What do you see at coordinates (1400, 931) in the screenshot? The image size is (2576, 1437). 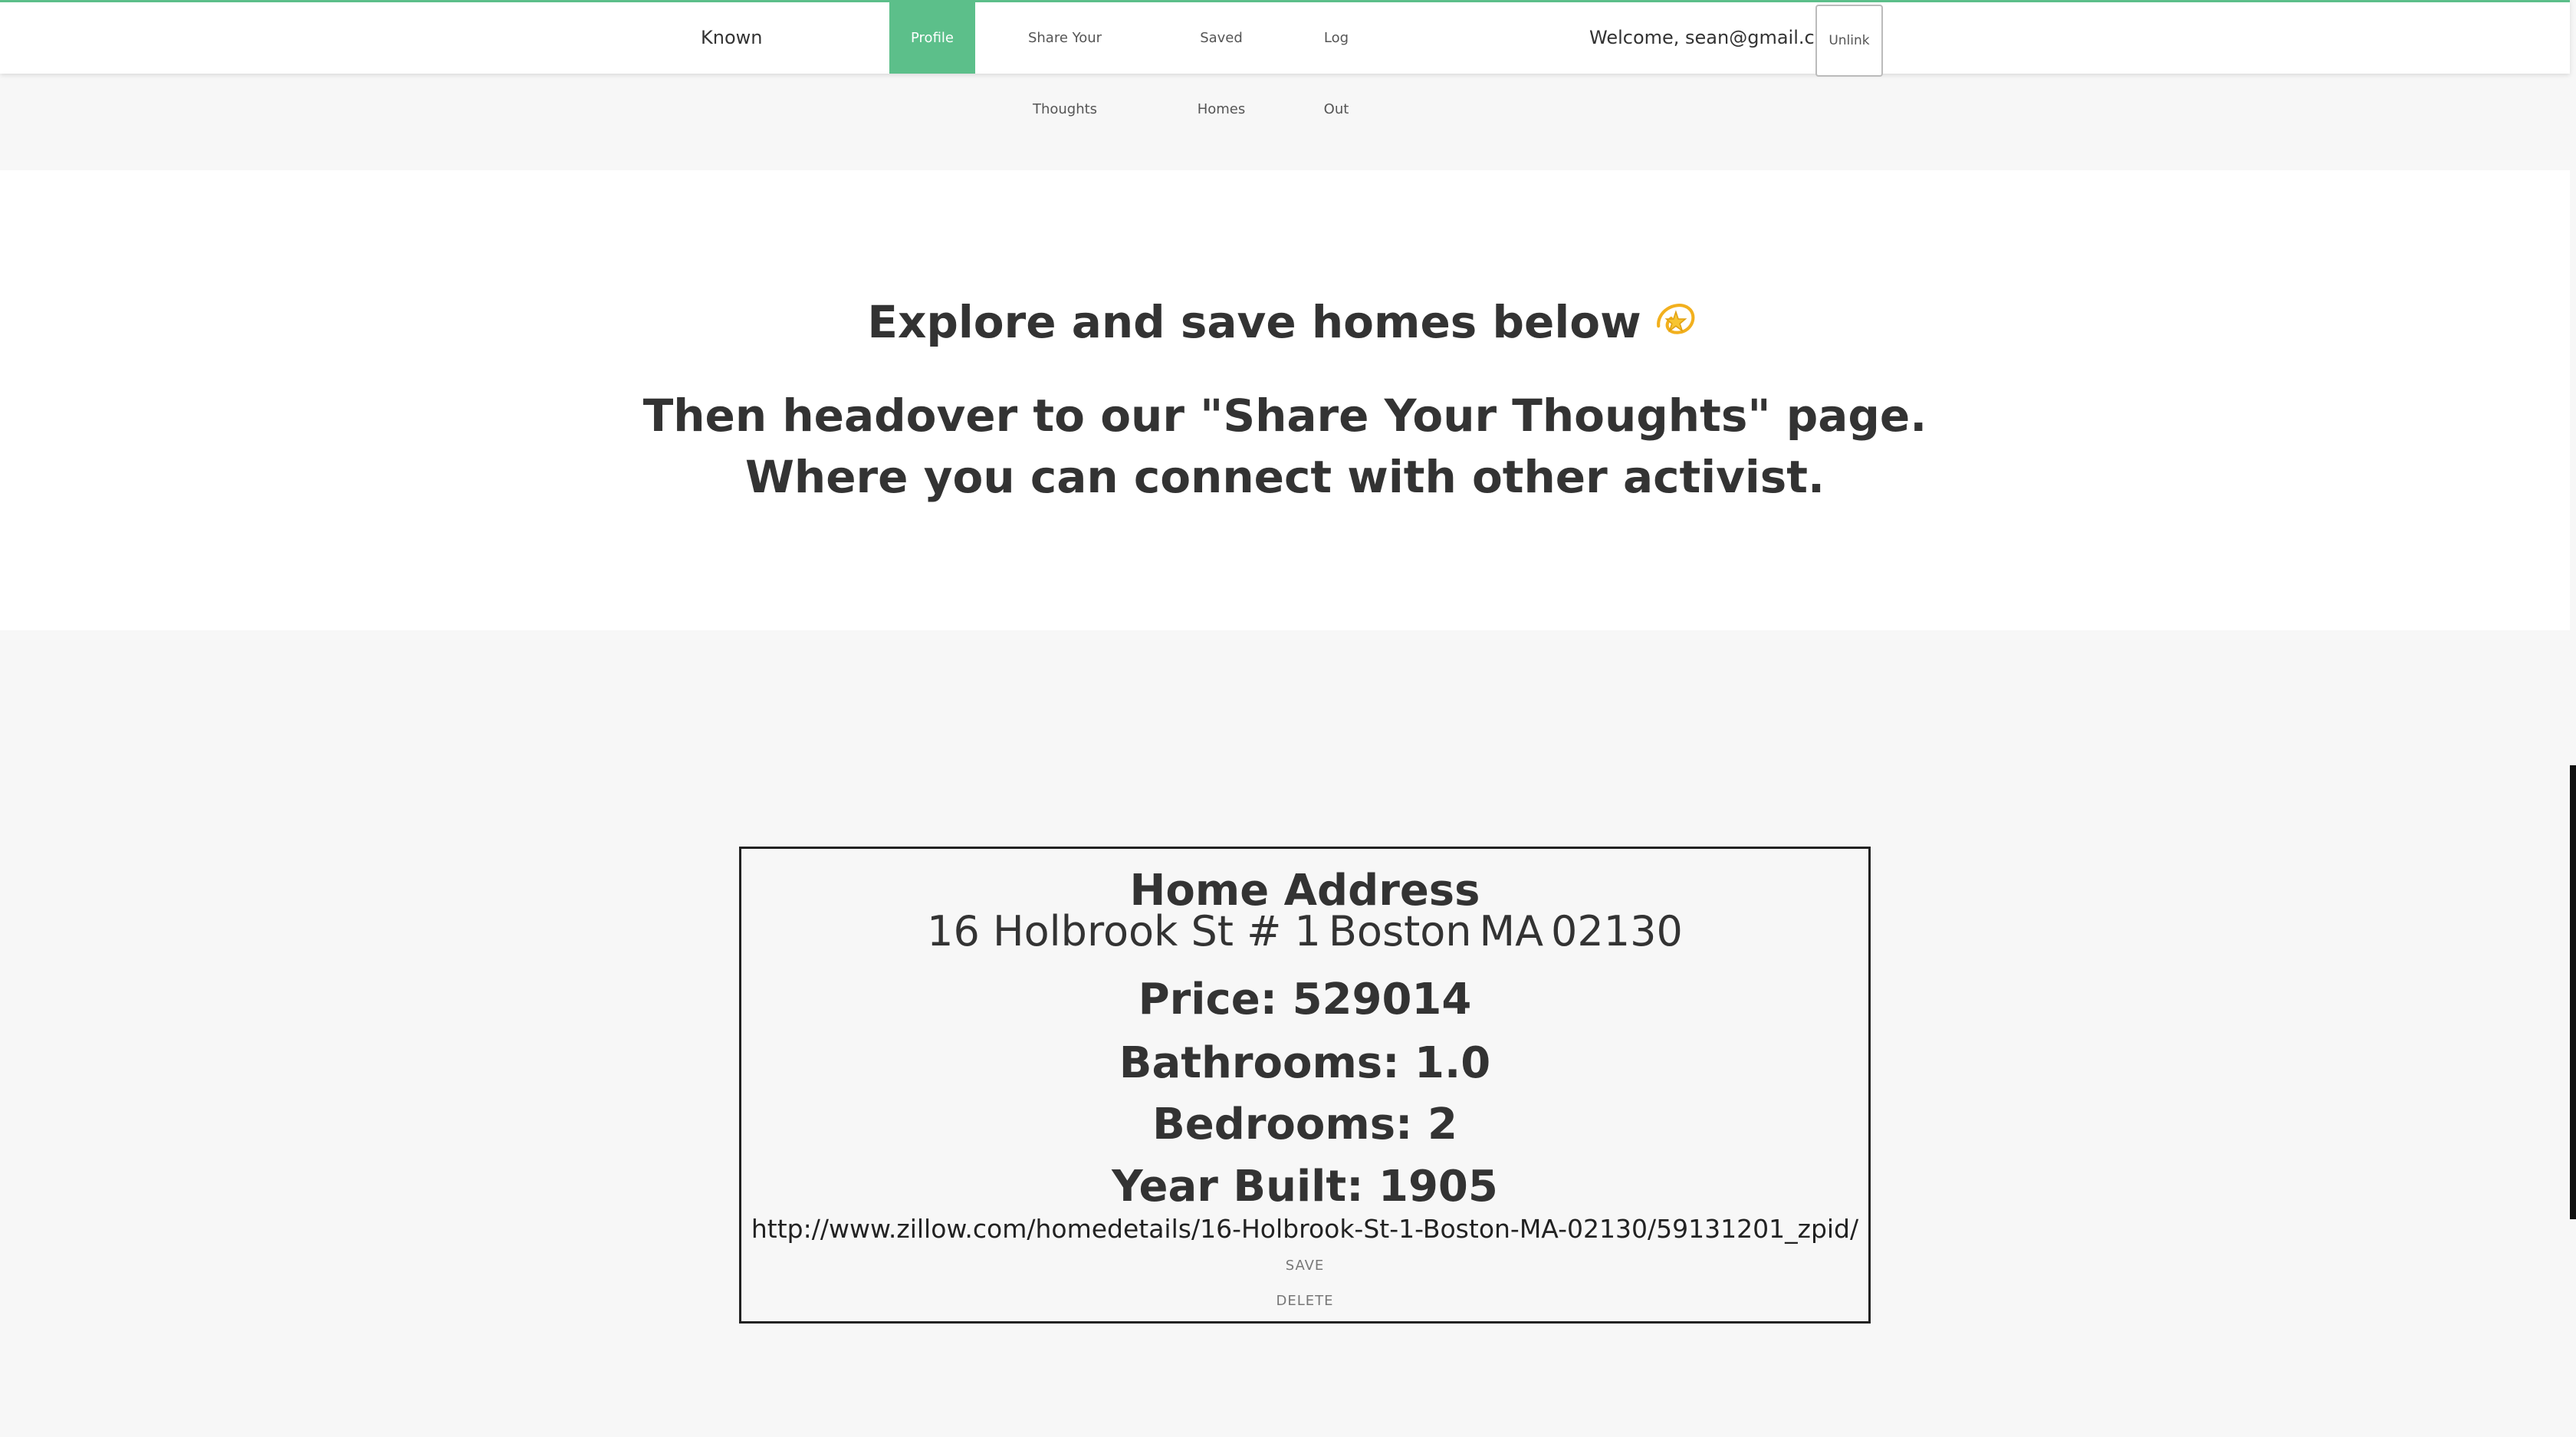 I see `address-city: Boston` at bounding box center [1400, 931].